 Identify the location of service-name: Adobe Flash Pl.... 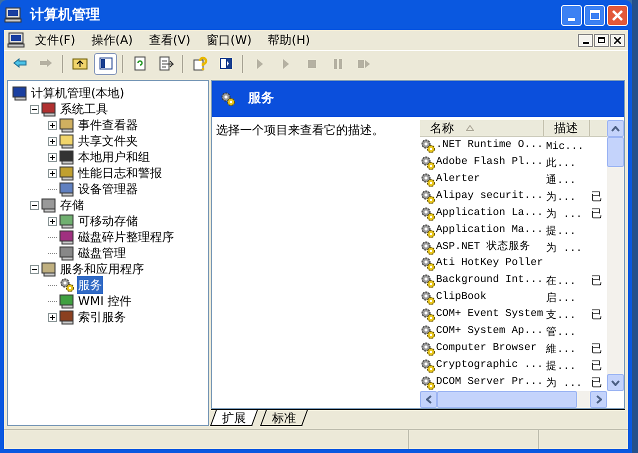
(490, 162).